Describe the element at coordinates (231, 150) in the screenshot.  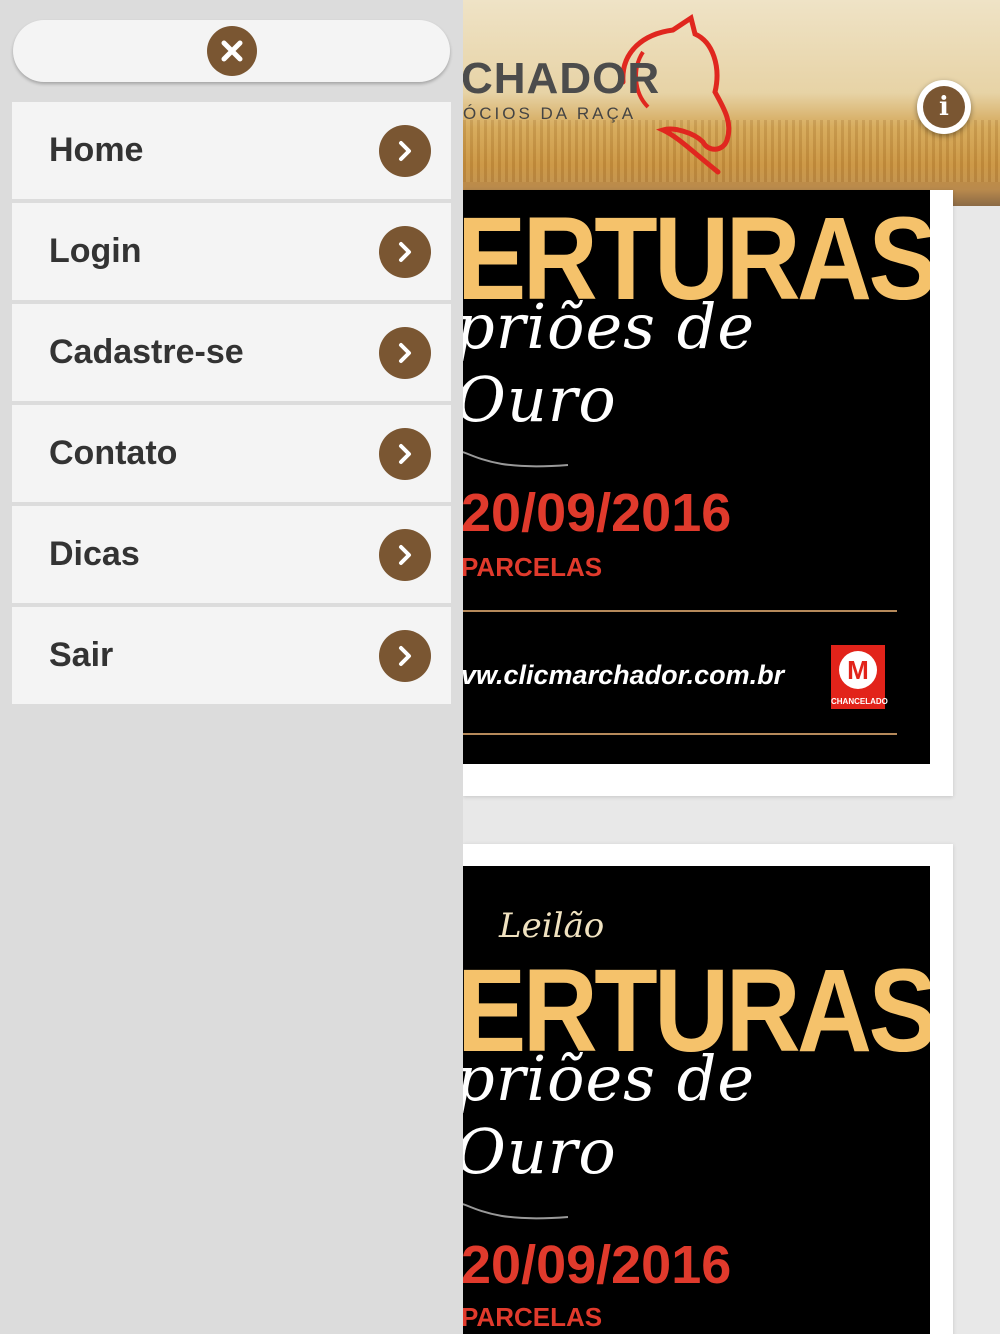
I see `menu-item-home: Home` at that location.